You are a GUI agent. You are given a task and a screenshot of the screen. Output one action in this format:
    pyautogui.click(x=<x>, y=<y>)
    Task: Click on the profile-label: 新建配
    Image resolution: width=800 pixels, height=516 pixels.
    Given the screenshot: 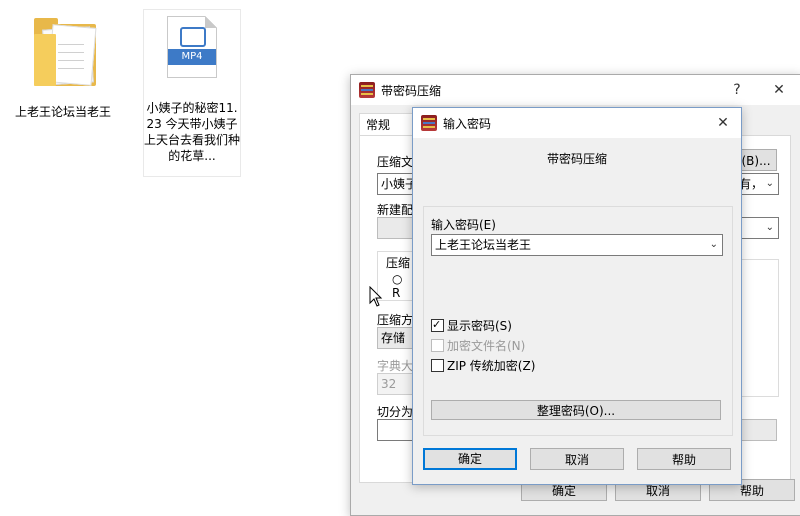 What is the action you would take?
    pyautogui.click(x=395, y=210)
    